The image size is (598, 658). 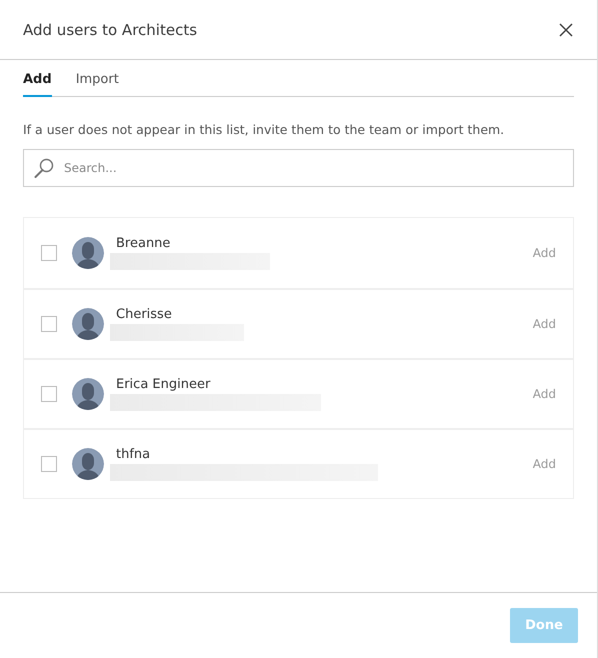 I want to click on dialog-title: Add users to Architects, so click(x=110, y=29).